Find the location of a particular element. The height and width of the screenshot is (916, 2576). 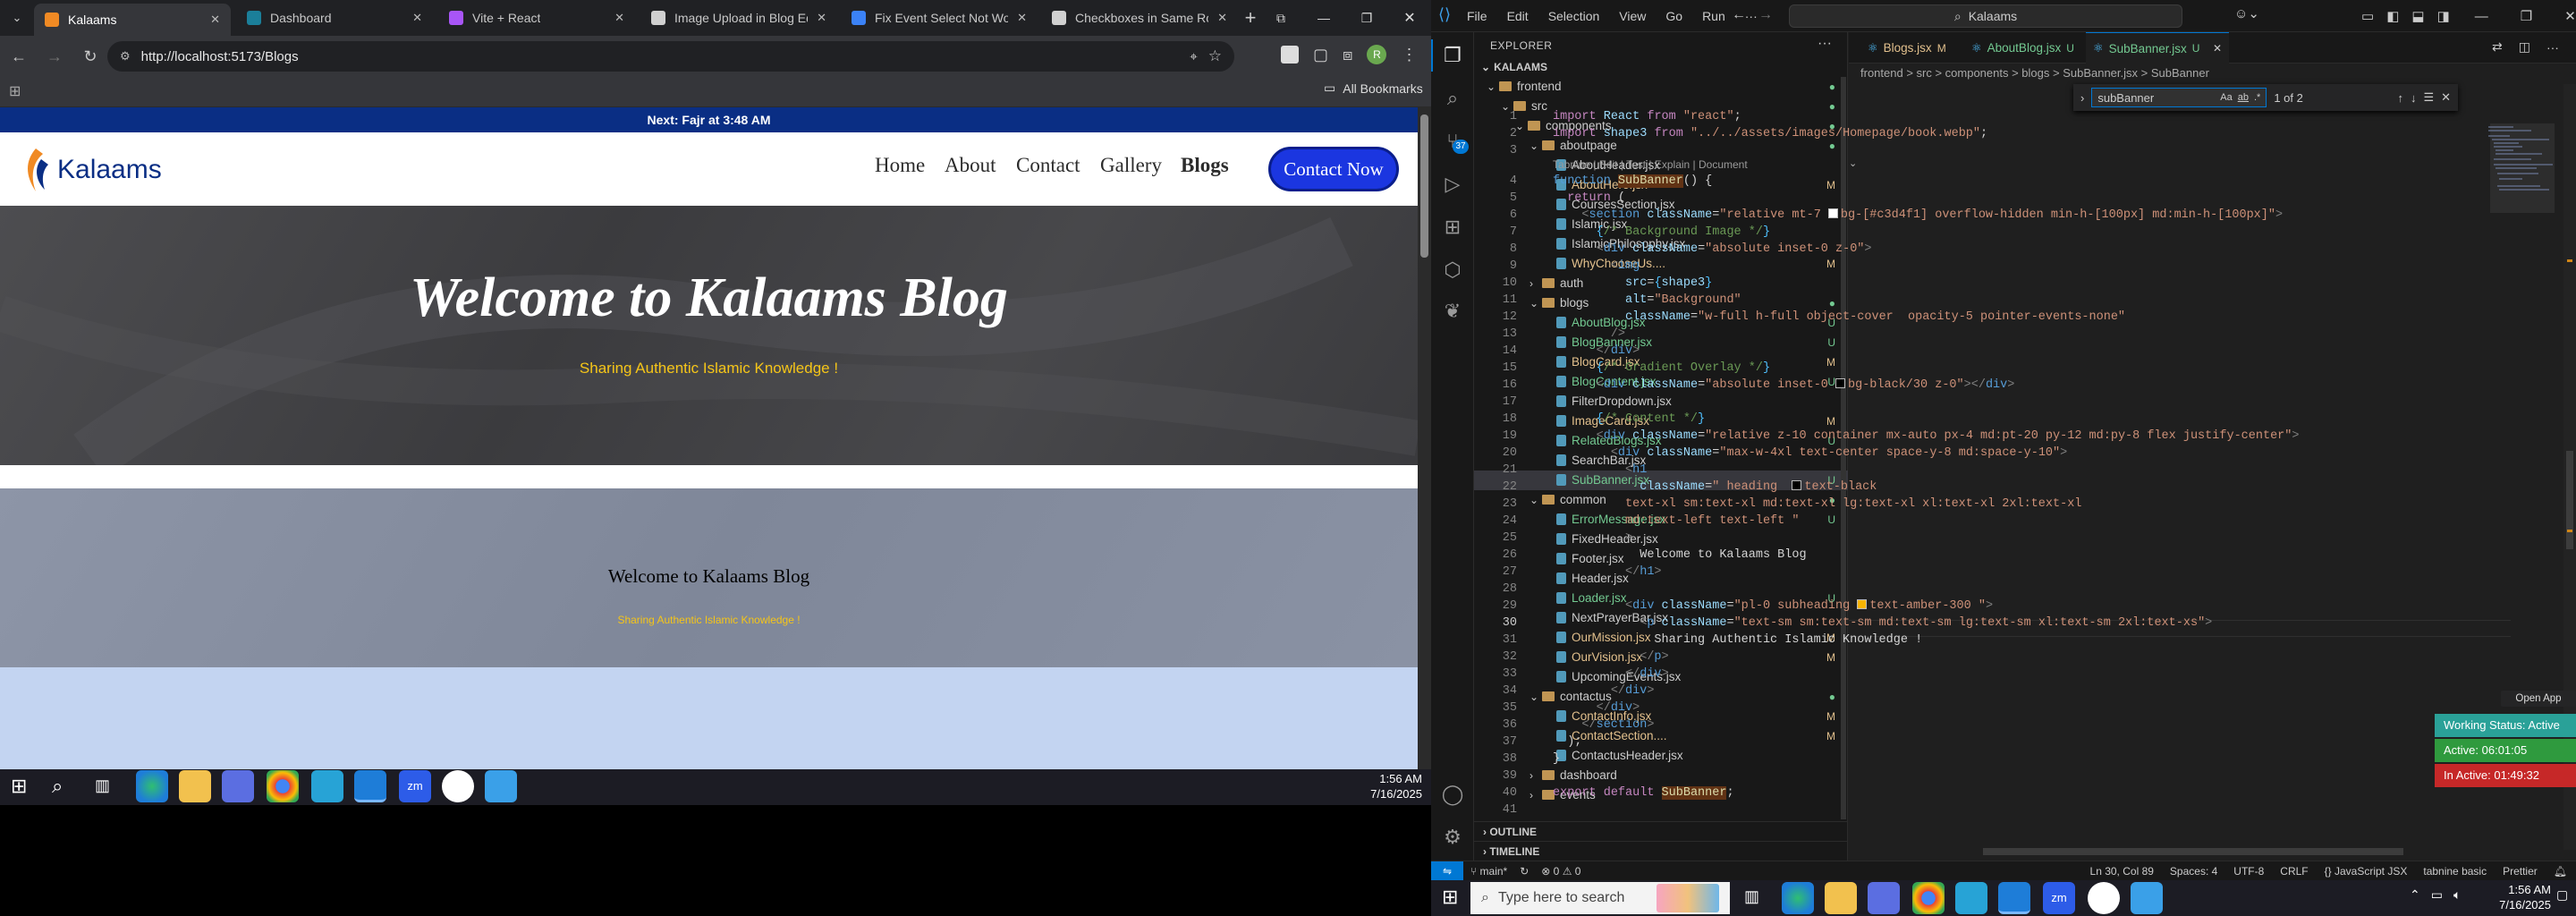

status-item: {} JavaScript JSX is located at coordinates (2366, 871).